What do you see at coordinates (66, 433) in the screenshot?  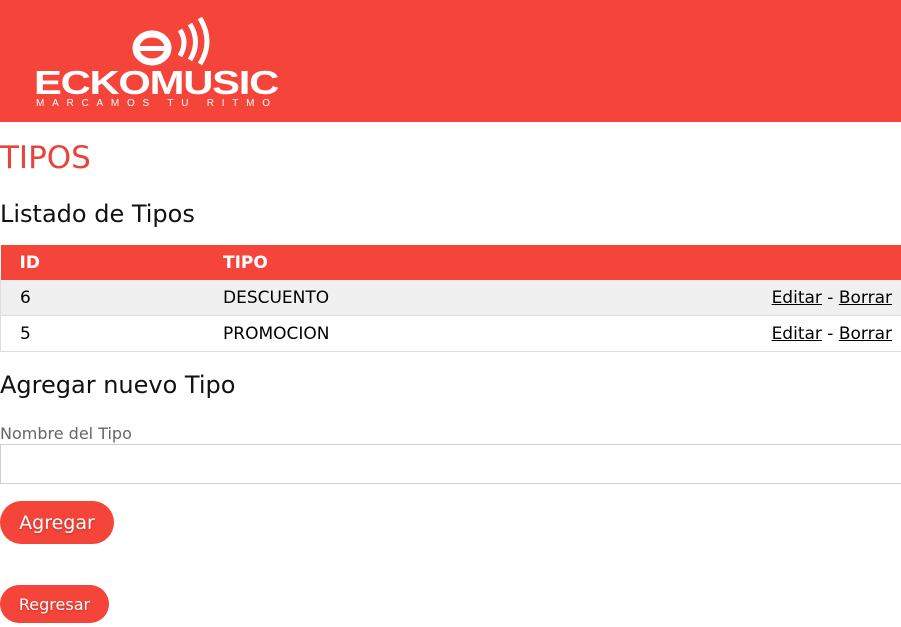 I see `type-name-label: Nombre del Tipo` at bounding box center [66, 433].